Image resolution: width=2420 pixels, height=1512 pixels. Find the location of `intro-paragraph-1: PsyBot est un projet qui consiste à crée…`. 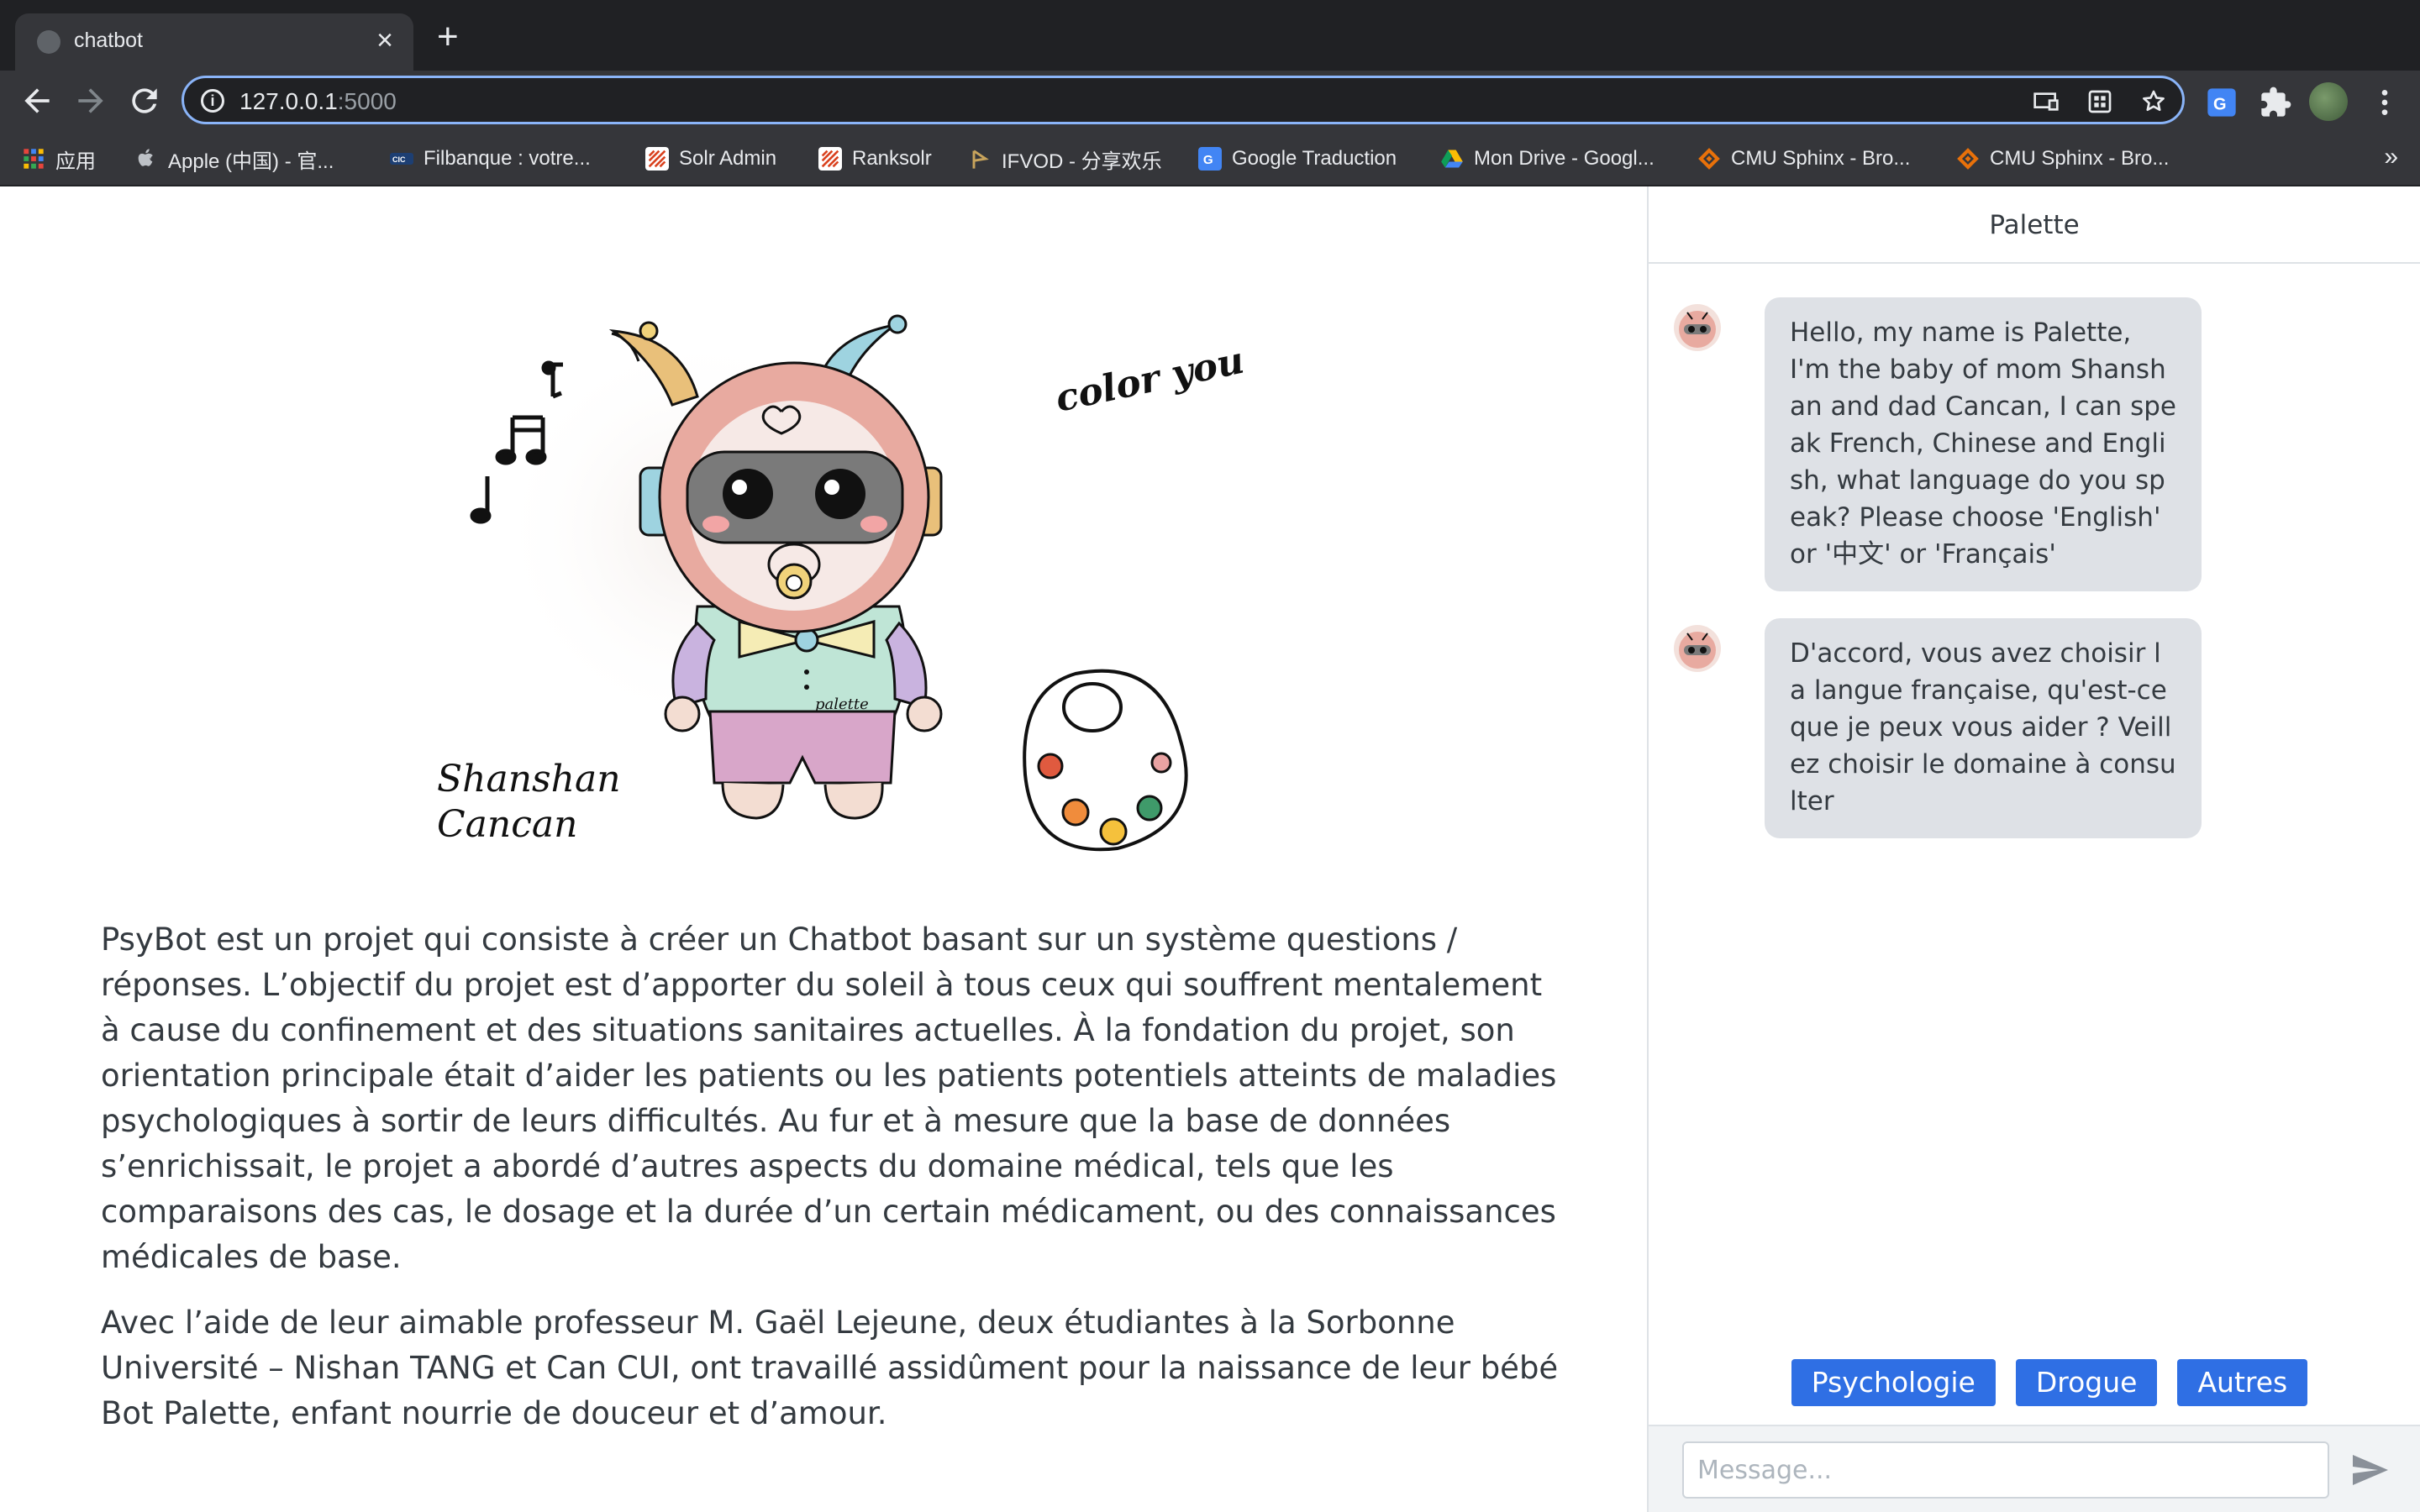

intro-paragraph-1: PsyBot est un projet qui consiste à crée… is located at coordinates (829, 1098).